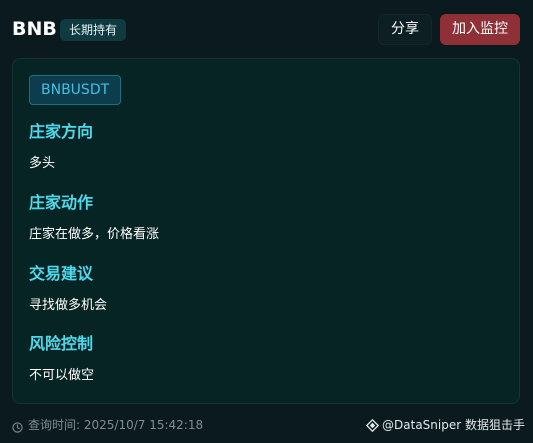  Describe the element at coordinates (405, 29) in the screenshot. I see `share-button: 分享` at that location.